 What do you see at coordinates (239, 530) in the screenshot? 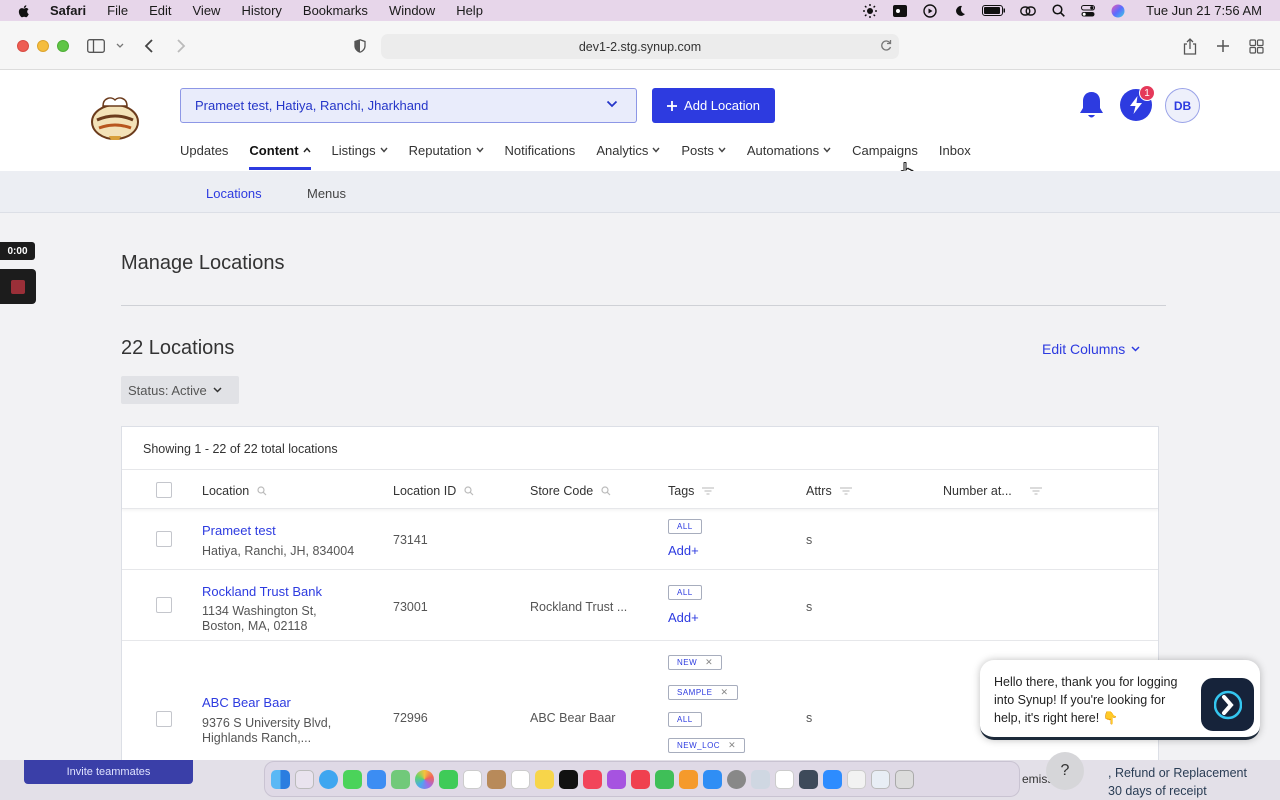
I see `location-name-link: Prameet test` at bounding box center [239, 530].